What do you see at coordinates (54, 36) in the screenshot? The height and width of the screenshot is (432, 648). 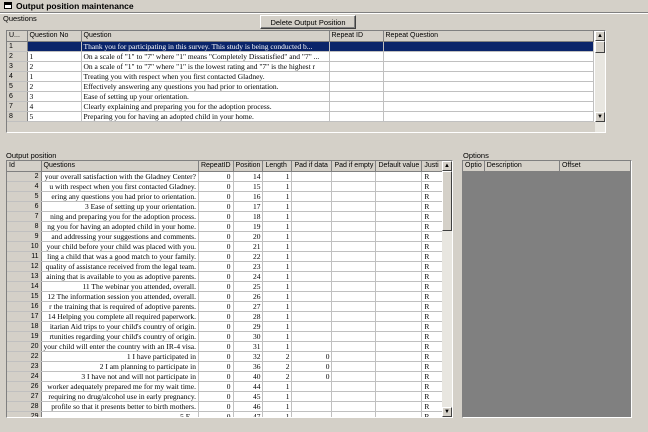 I see `column-header-question-no: Question No` at bounding box center [54, 36].